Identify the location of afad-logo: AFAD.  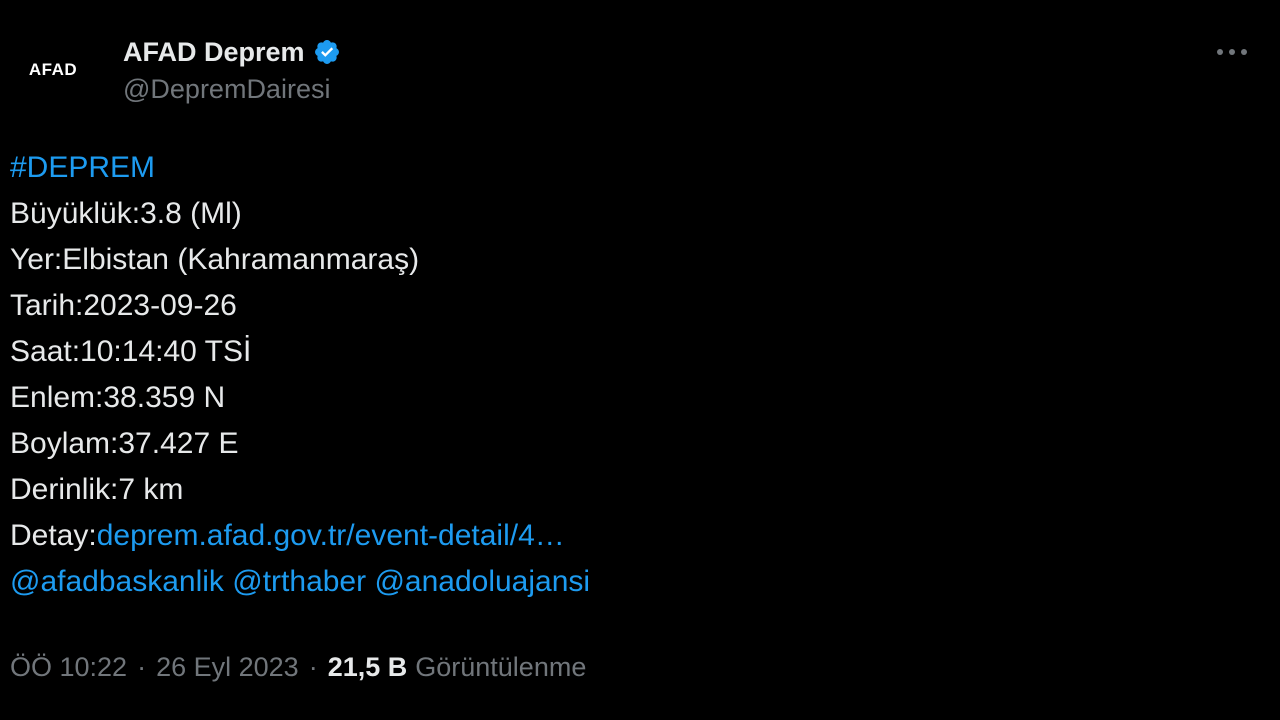
(53, 69).